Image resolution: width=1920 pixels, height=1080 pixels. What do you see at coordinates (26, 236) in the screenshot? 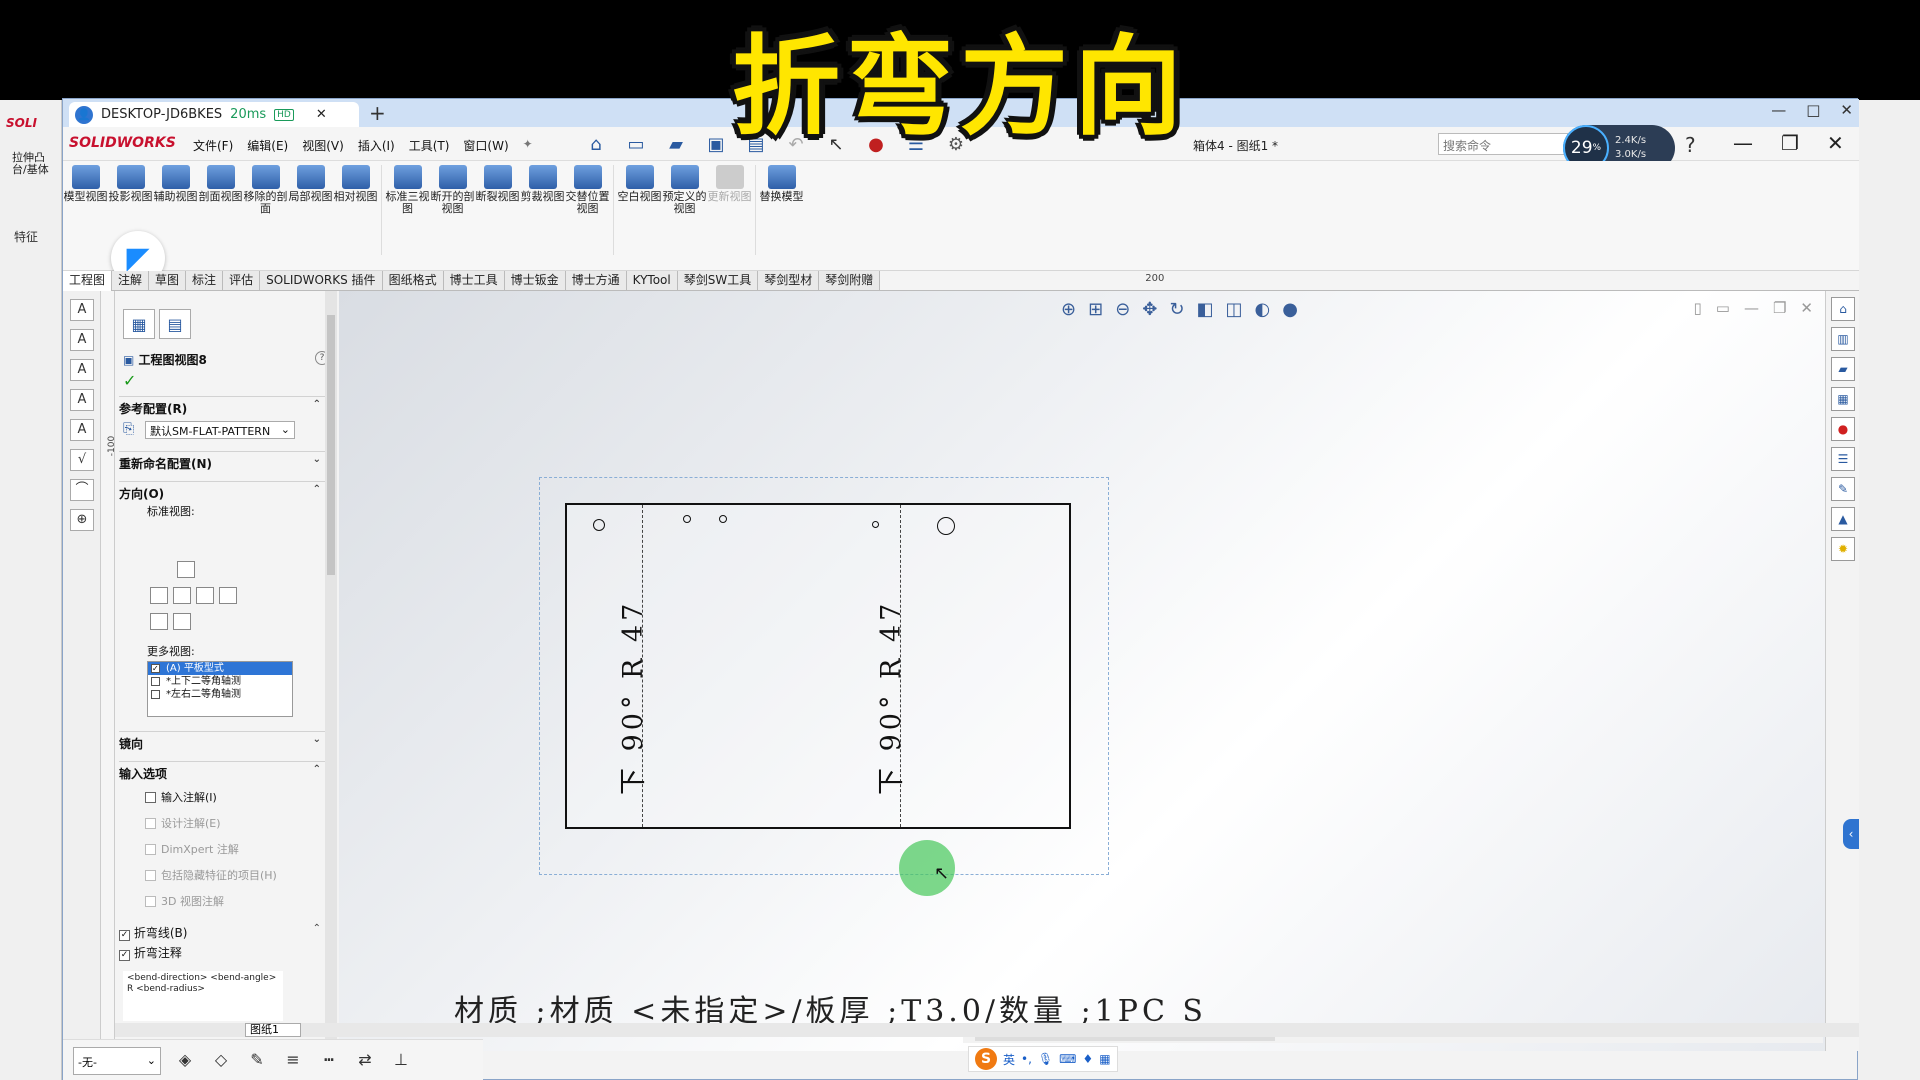
I see `outer-feature-tab: 特征` at bounding box center [26, 236].